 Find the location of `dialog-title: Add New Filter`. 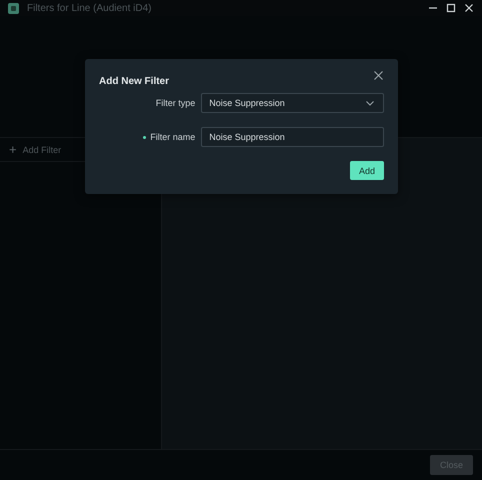

dialog-title: Add New Filter is located at coordinates (134, 81).